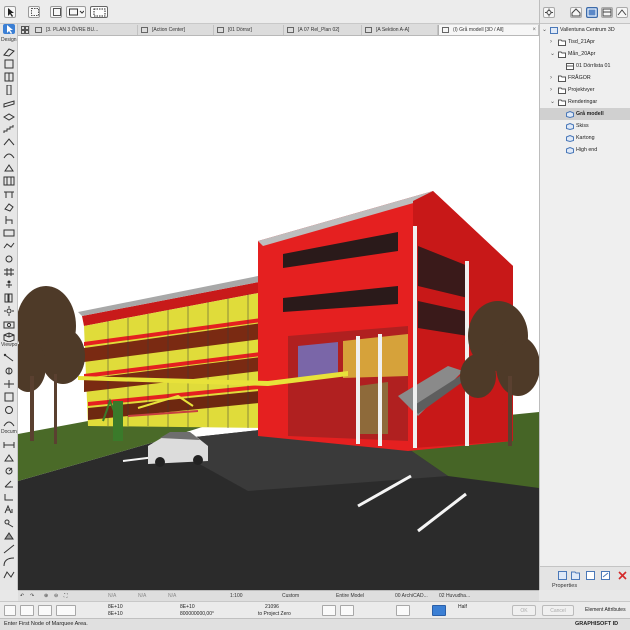 Image resolution: width=630 pixels, height=630 pixels. What do you see at coordinates (9, 142) in the screenshot?
I see `roof-tool` at bounding box center [9, 142].